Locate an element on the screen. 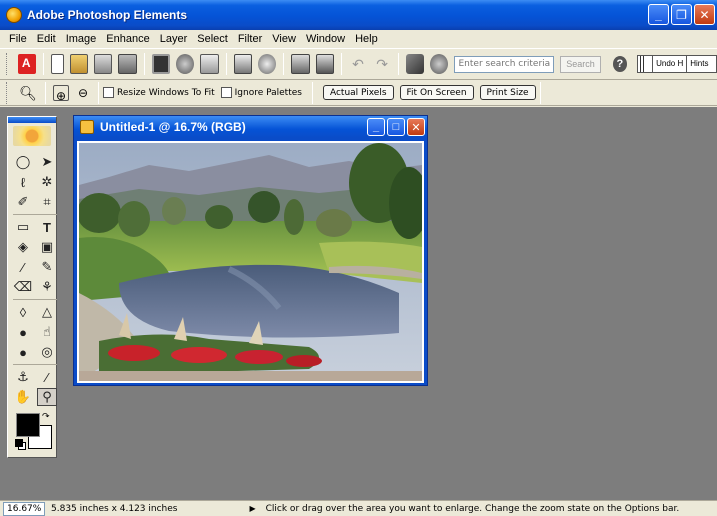 Image resolution: width=717 pixels, height=516 pixels. restore-button: ❐ is located at coordinates (681, 14).